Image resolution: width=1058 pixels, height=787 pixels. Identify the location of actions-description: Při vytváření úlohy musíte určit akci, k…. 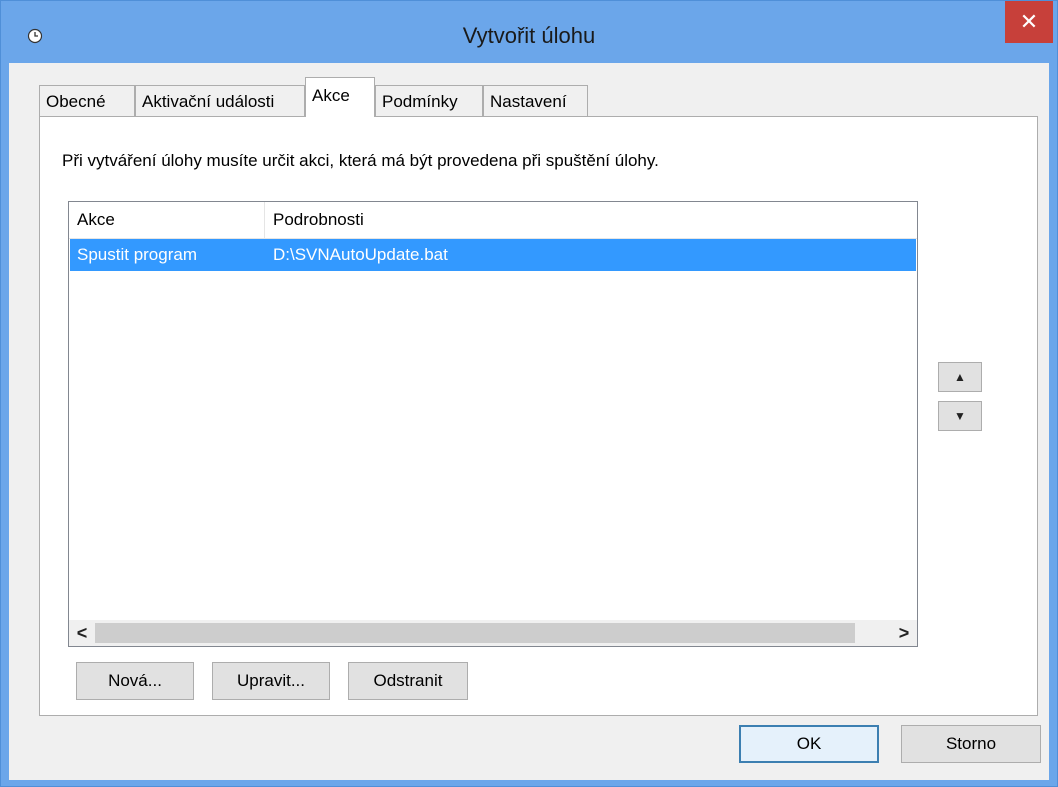
(360, 160).